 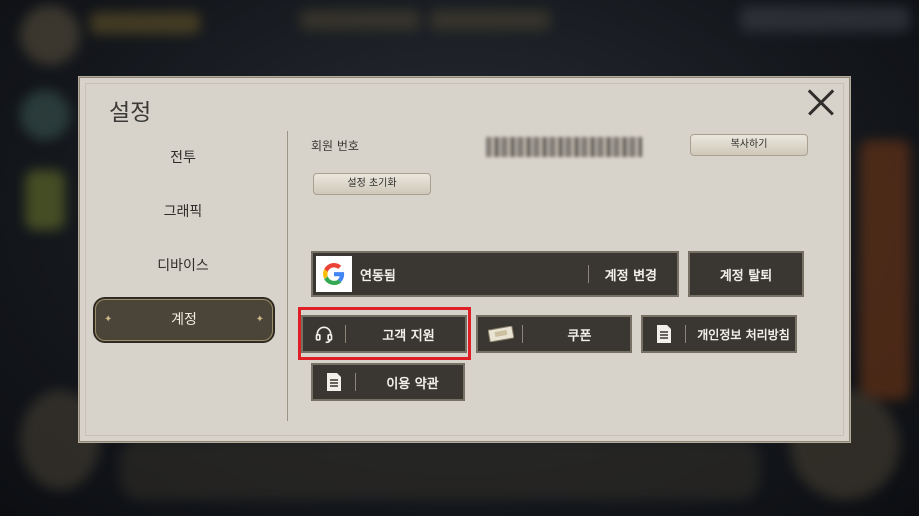 I want to click on member-number-label: 회원 번호, so click(x=335, y=146).